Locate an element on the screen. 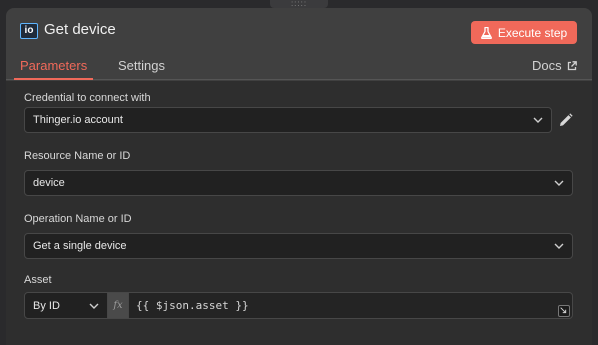 This screenshot has width=598, height=345. asset-expression-input: {{ $json.asset }} is located at coordinates (350, 305).